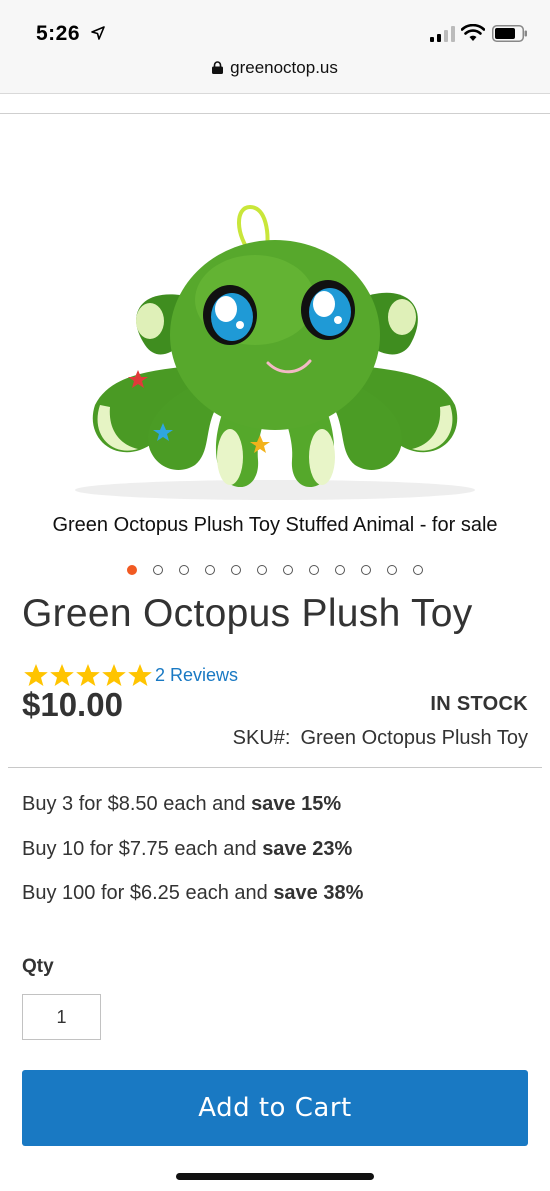  What do you see at coordinates (61, 1017) in the screenshot?
I see `qty-input` at bounding box center [61, 1017].